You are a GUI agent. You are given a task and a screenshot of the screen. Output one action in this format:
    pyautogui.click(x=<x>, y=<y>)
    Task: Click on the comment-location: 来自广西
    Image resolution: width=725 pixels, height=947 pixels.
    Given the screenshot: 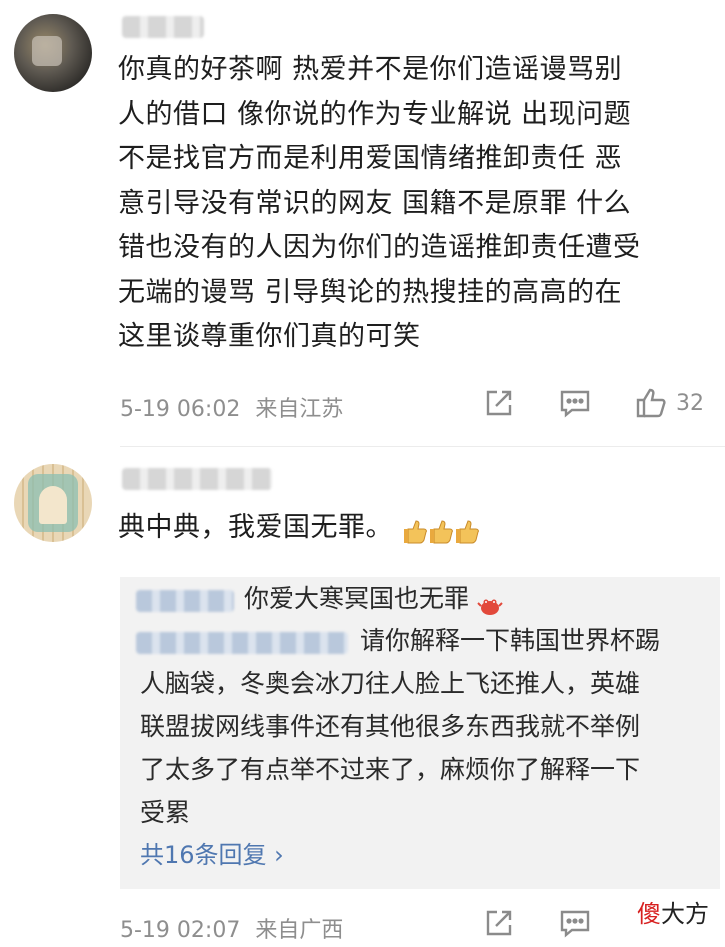 What is the action you would take?
    pyautogui.click(x=299, y=930)
    